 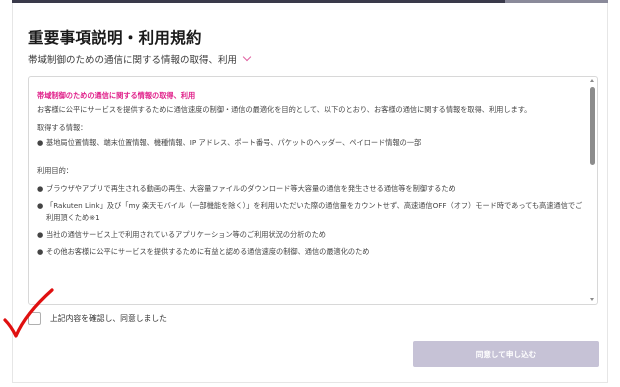 I want to click on scroll-down-arrow-icon, so click(x=592, y=299).